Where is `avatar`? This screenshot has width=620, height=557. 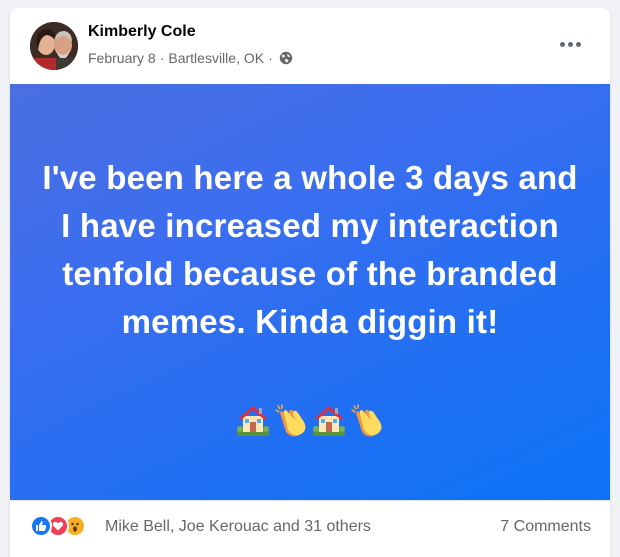
avatar is located at coordinates (54, 46).